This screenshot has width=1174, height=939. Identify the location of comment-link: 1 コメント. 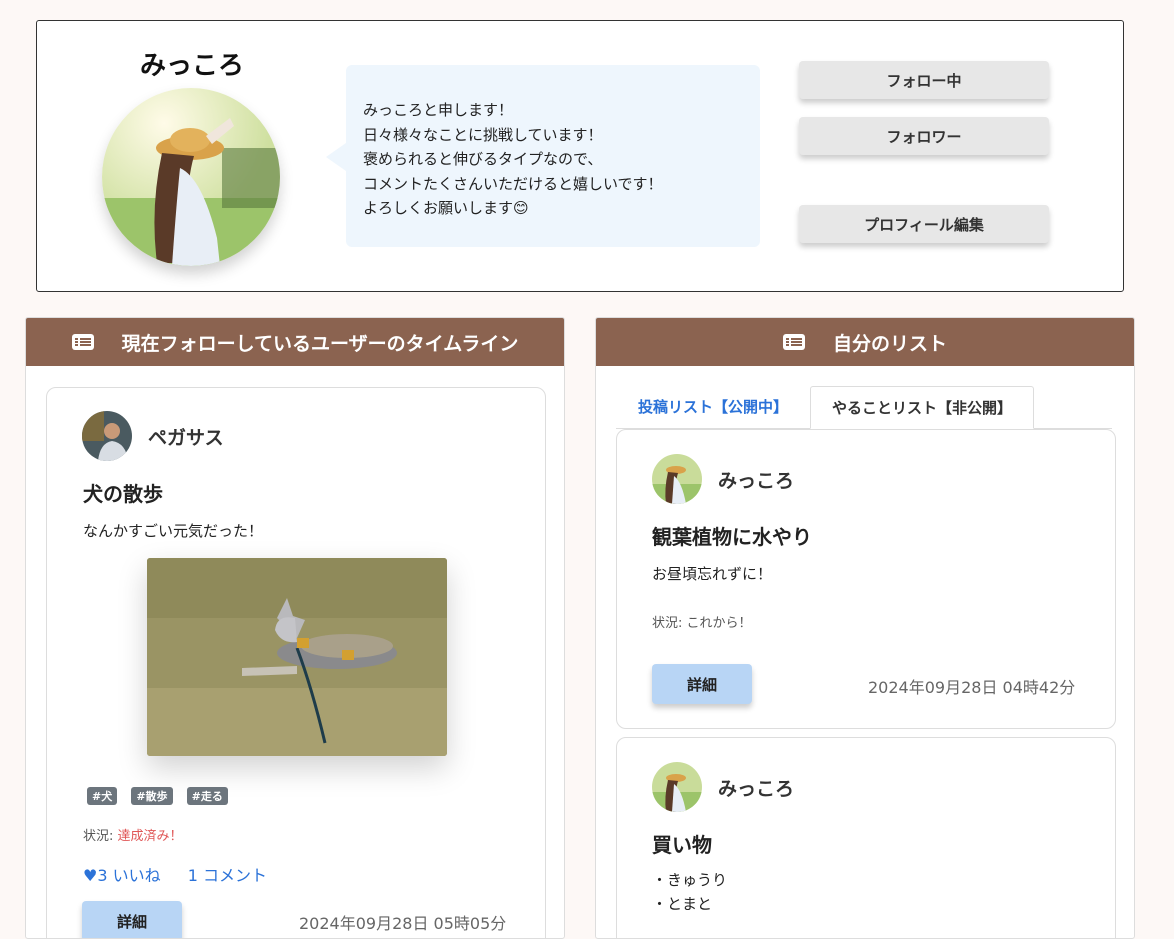
(227, 875).